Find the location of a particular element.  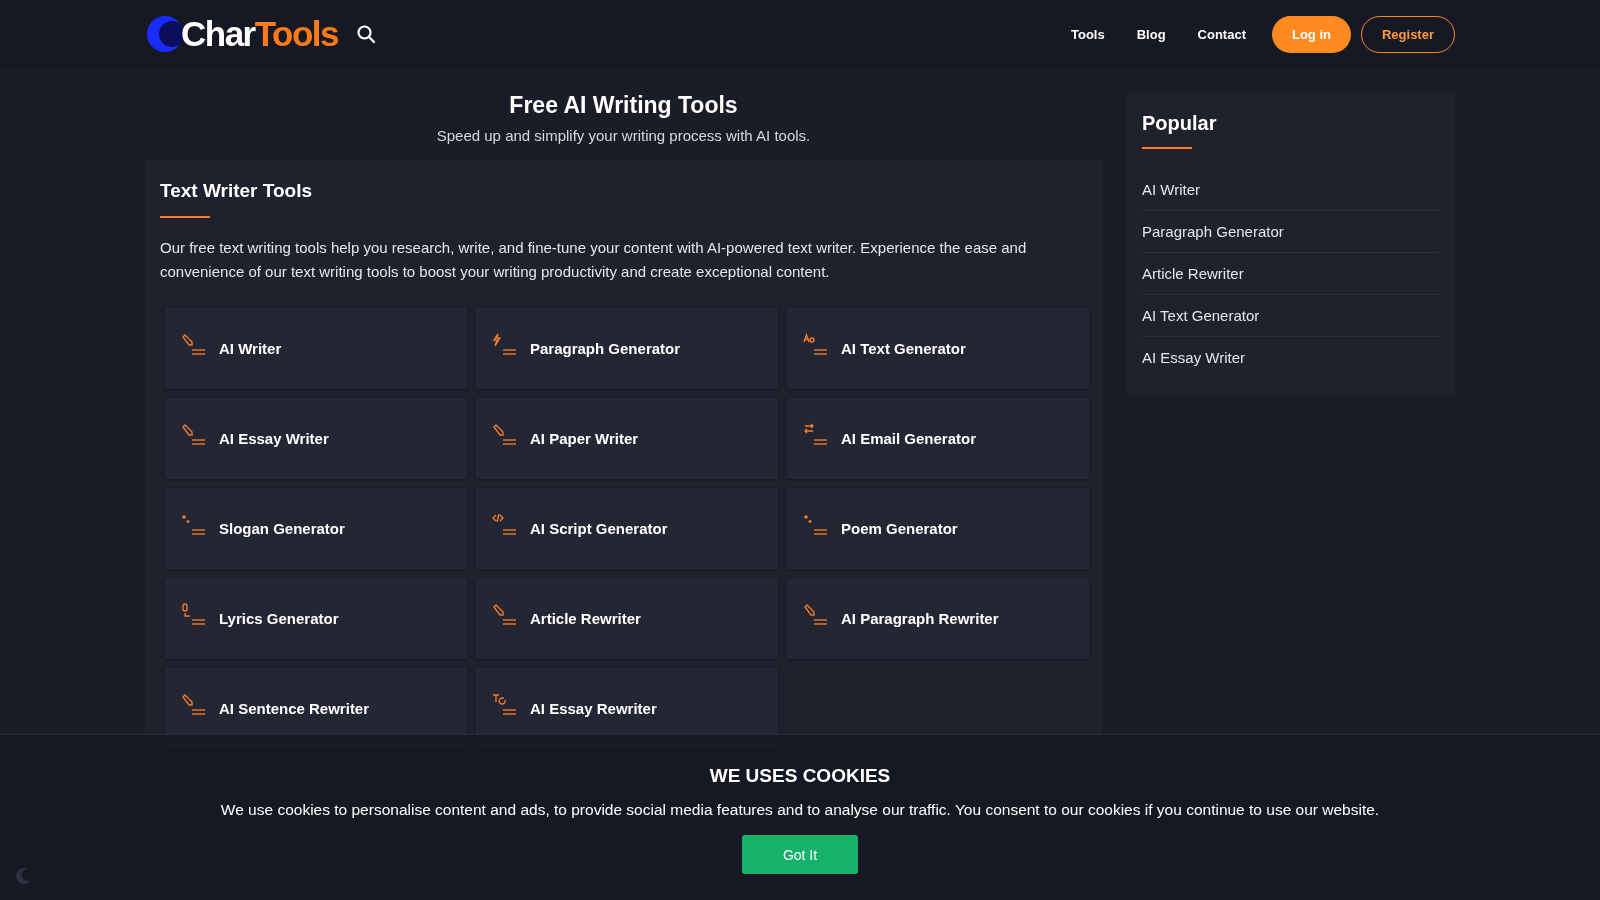

popular-link: AI Essay Writer is located at coordinates (1290, 357).